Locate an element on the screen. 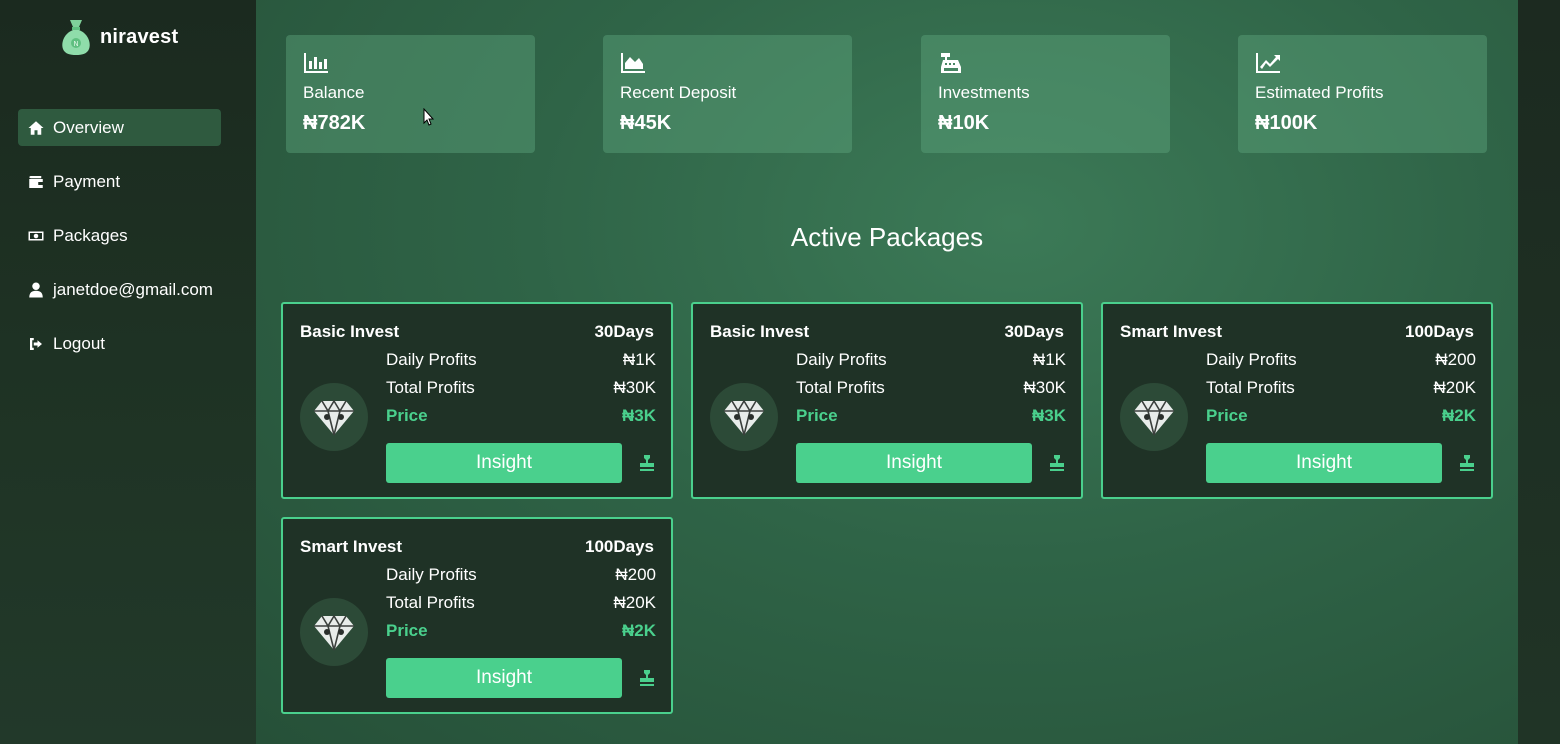  area-chart-icon is located at coordinates (633, 63).